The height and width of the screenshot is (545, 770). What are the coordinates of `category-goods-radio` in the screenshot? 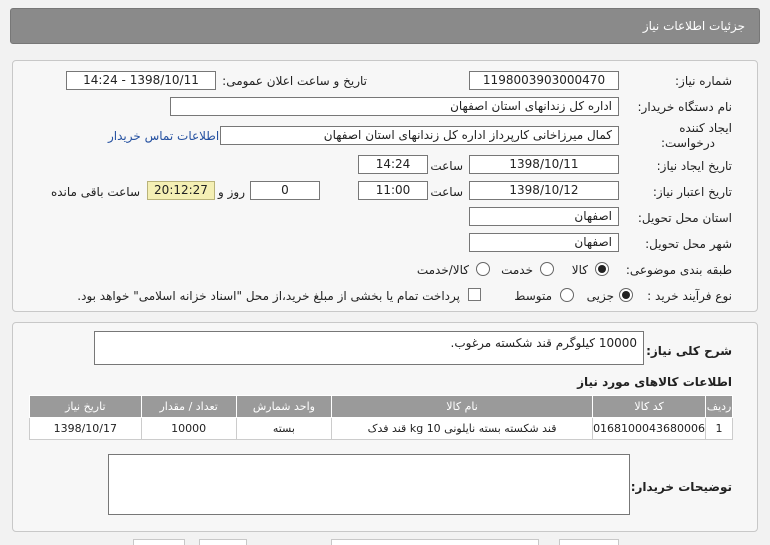 It's located at (602, 269).